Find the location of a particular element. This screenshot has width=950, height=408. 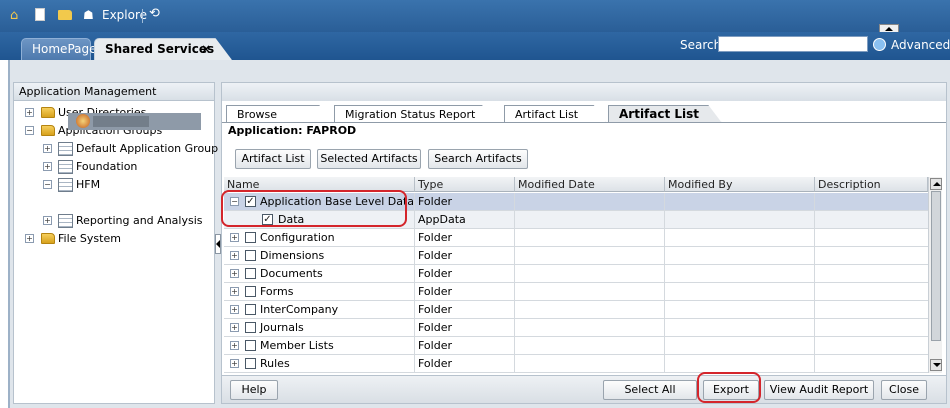

artifact-name: Rules is located at coordinates (275, 363).